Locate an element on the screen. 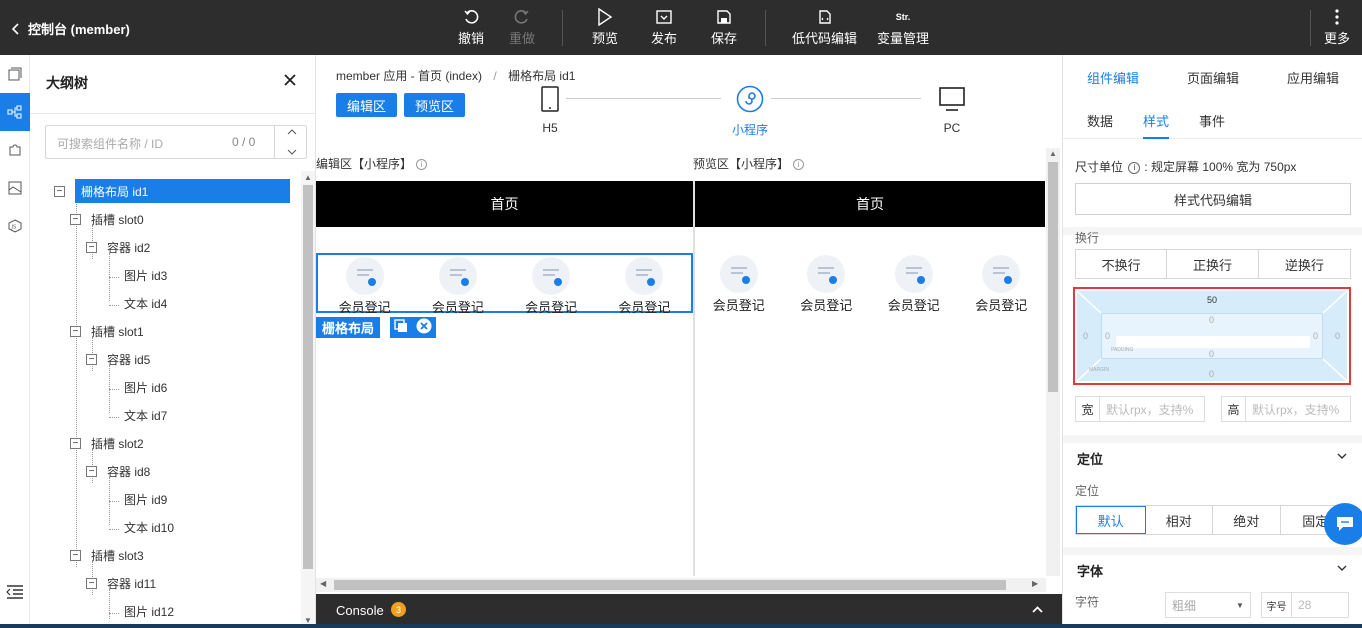  tree-node-slot: − 插槽 slot0 is located at coordinates (107, 219).